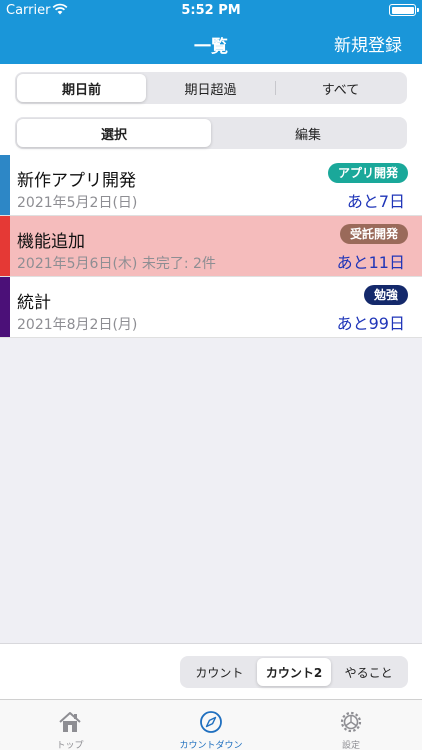  I want to click on new-entry-button: 新規登録, so click(368, 43).